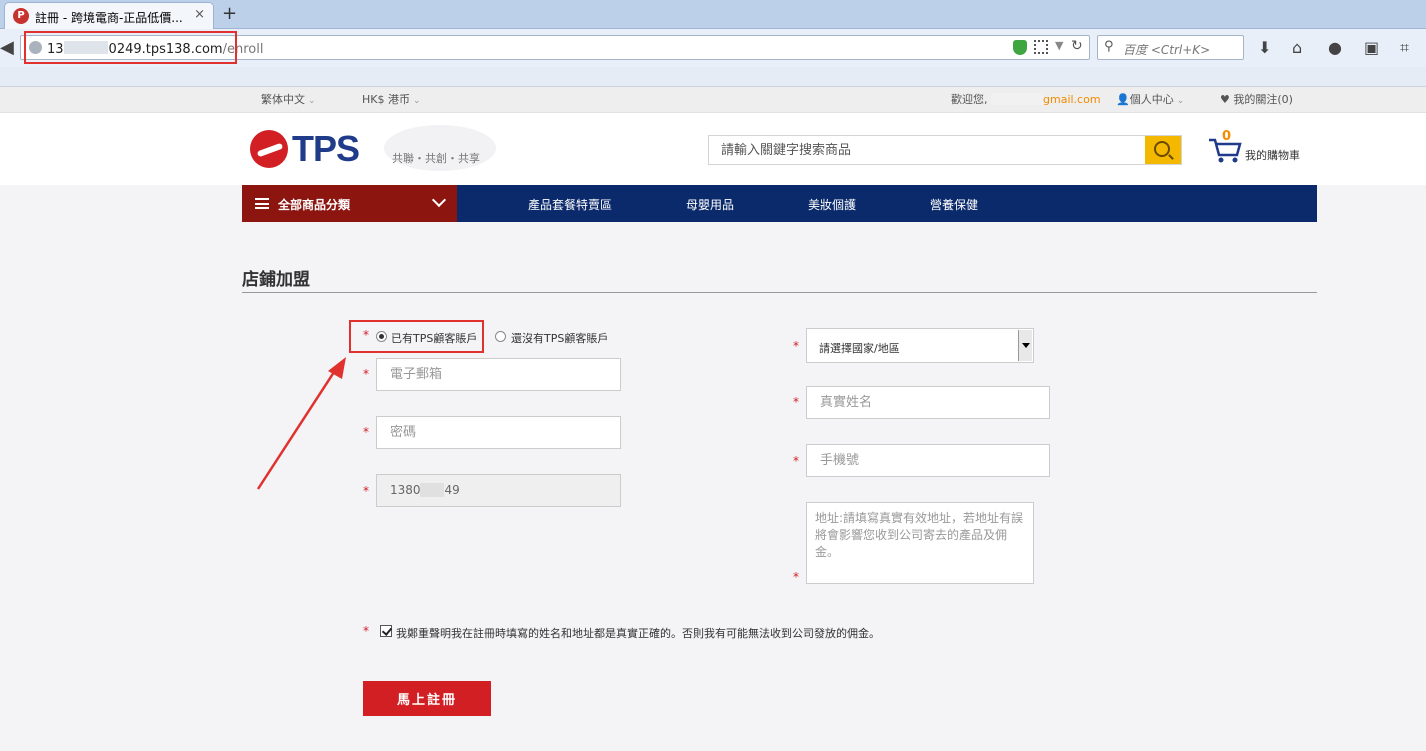  What do you see at coordinates (21, 16) in the screenshot?
I see `site-favicon-icon: P` at bounding box center [21, 16].